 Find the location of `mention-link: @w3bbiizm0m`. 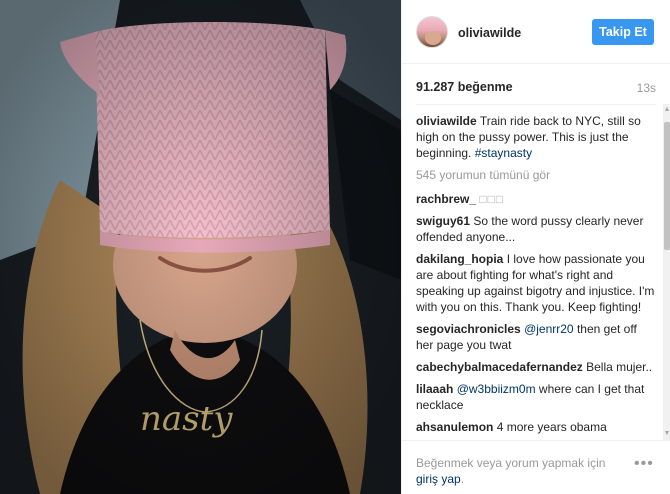

mention-link: @w3bbiizm0m is located at coordinates (496, 389).